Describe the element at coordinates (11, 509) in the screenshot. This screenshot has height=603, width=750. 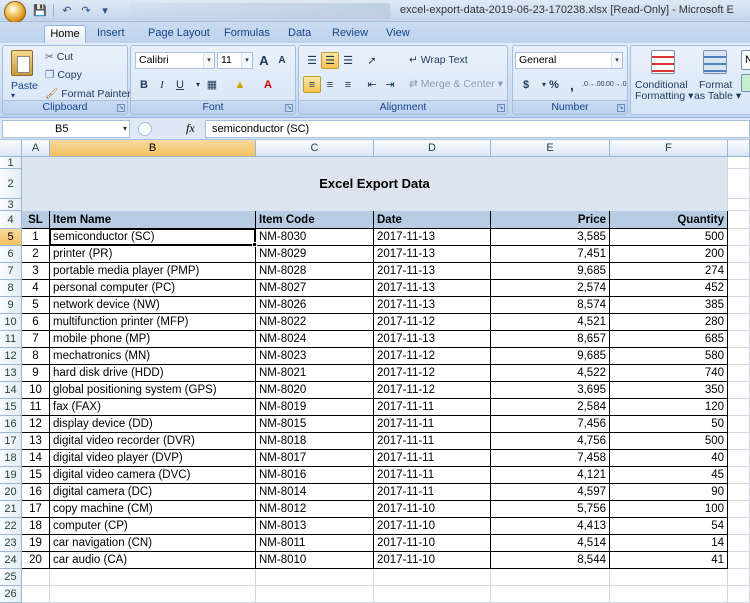
I see `row-header: 21` at that location.